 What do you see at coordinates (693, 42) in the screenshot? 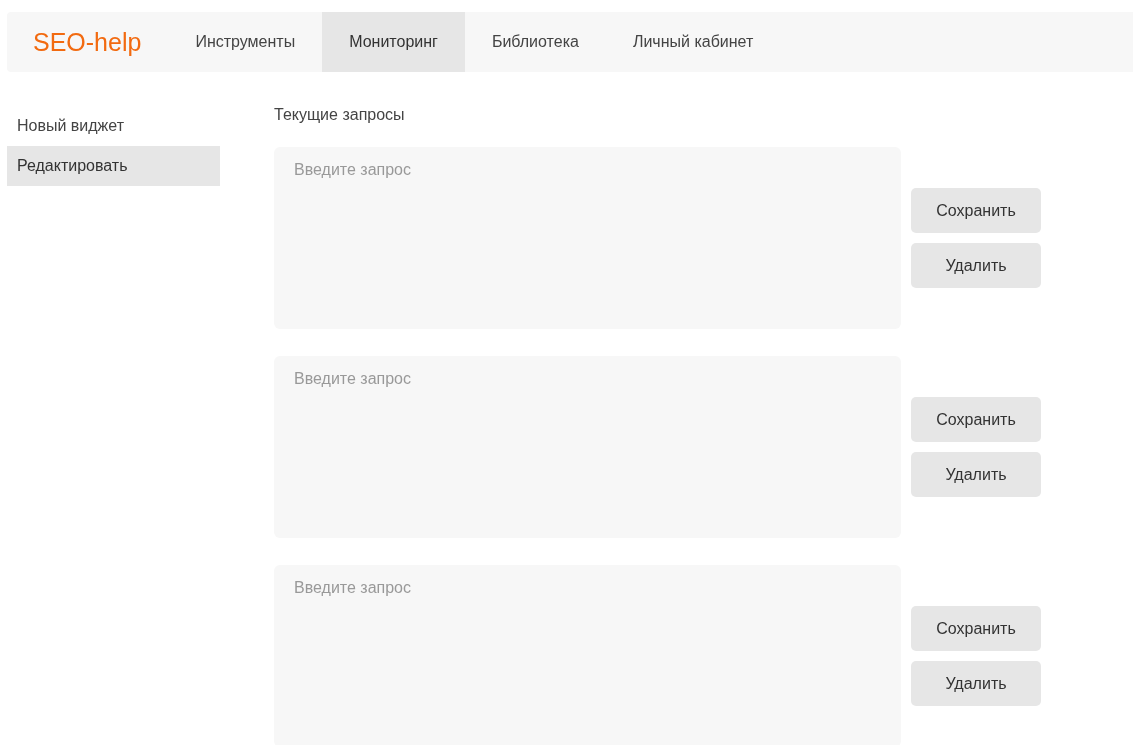
I see `nav-tab: Личный кабинет` at bounding box center [693, 42].